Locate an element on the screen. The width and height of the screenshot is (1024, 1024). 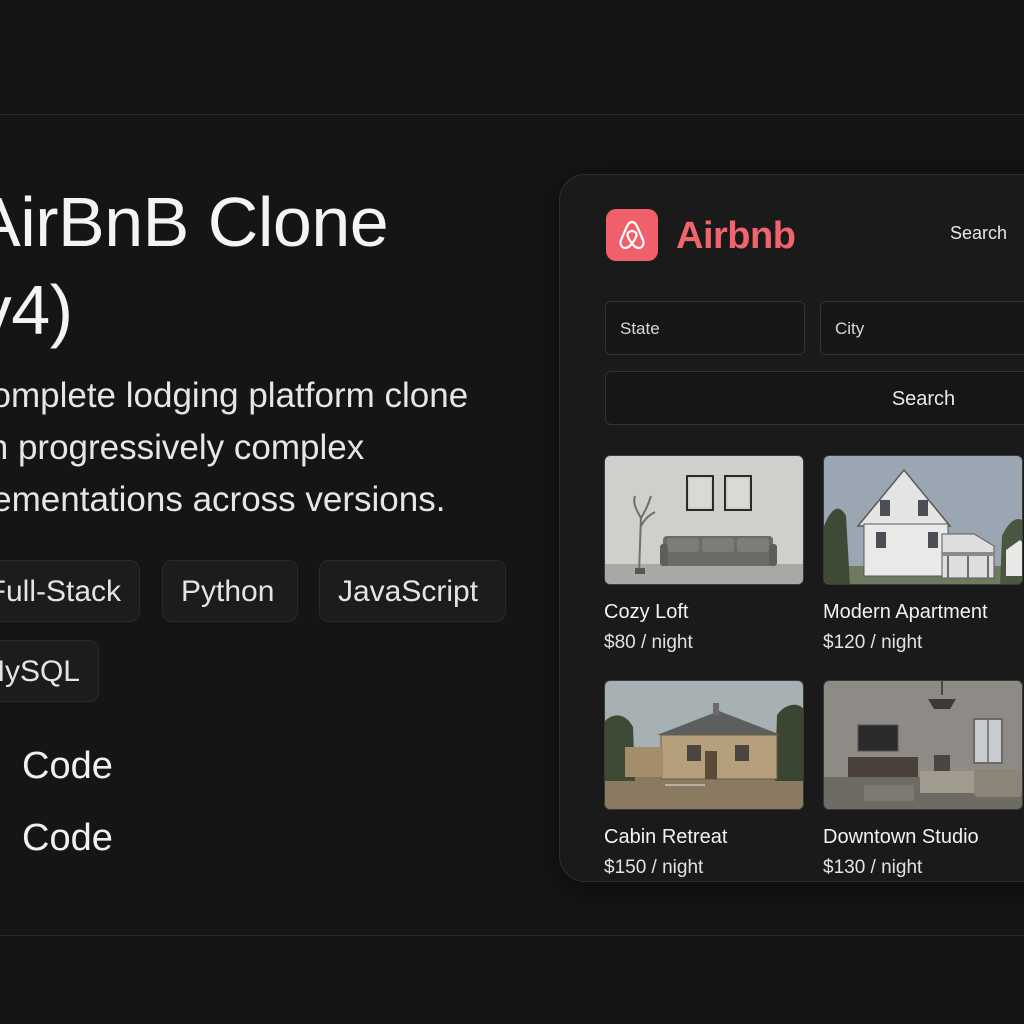
listing-name: Cabin Retreat is located at coordinates (666, 837).